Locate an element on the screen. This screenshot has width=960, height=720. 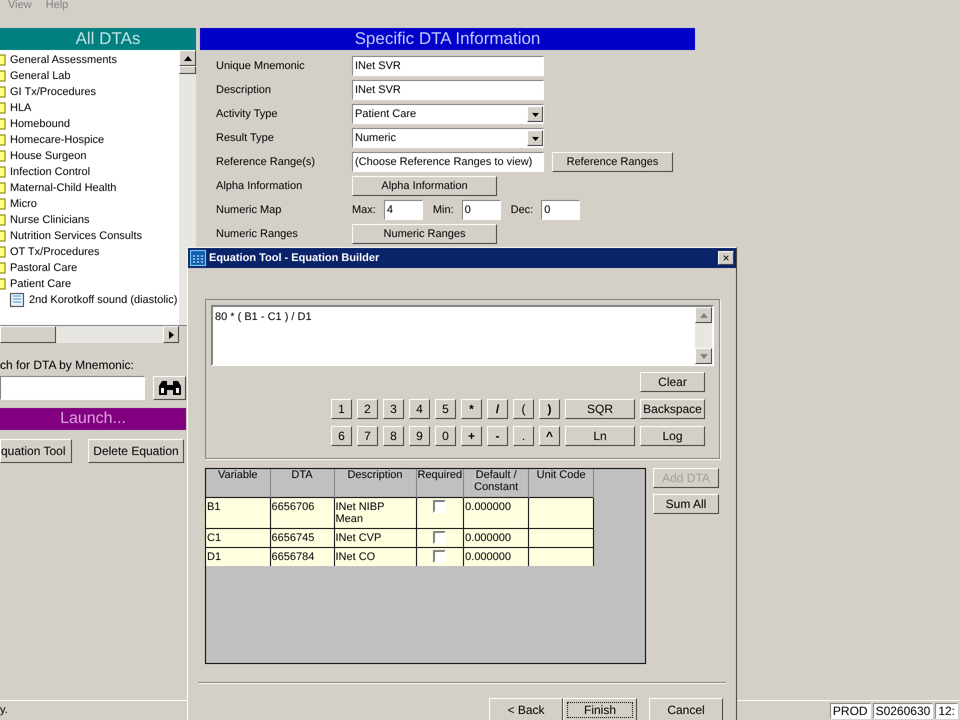
tree-item: Homecare-Hospice is located at coordinates (57, 140).